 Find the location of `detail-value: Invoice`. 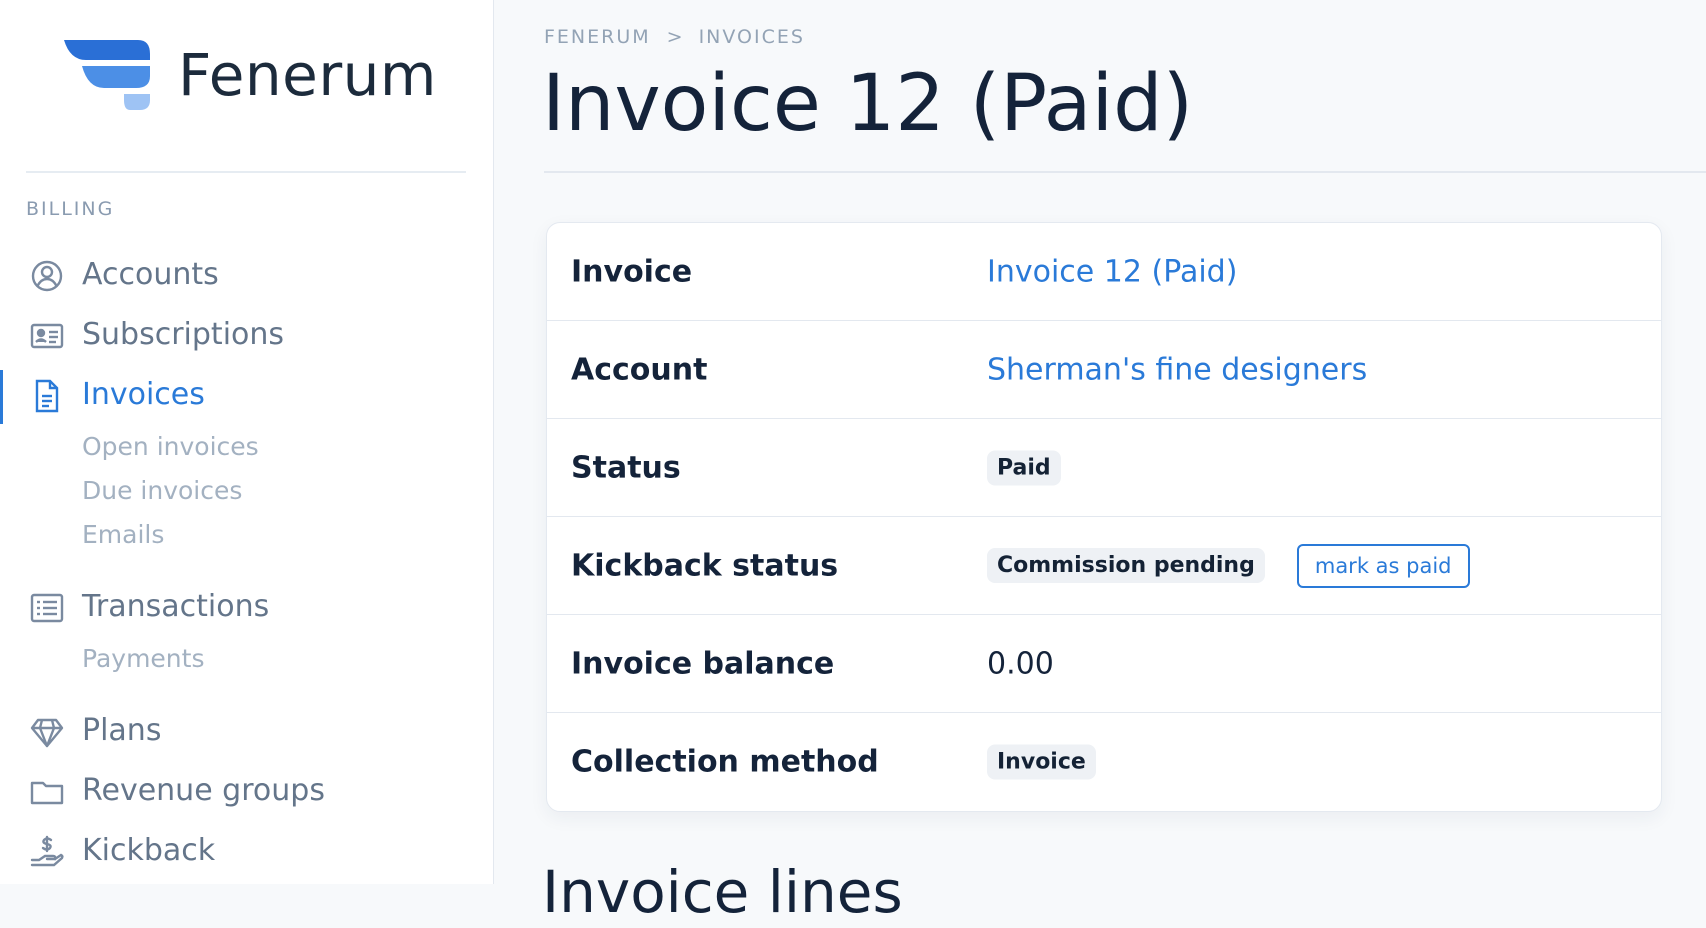

detail-value: Invoice is located at coordinates (1041, 762).